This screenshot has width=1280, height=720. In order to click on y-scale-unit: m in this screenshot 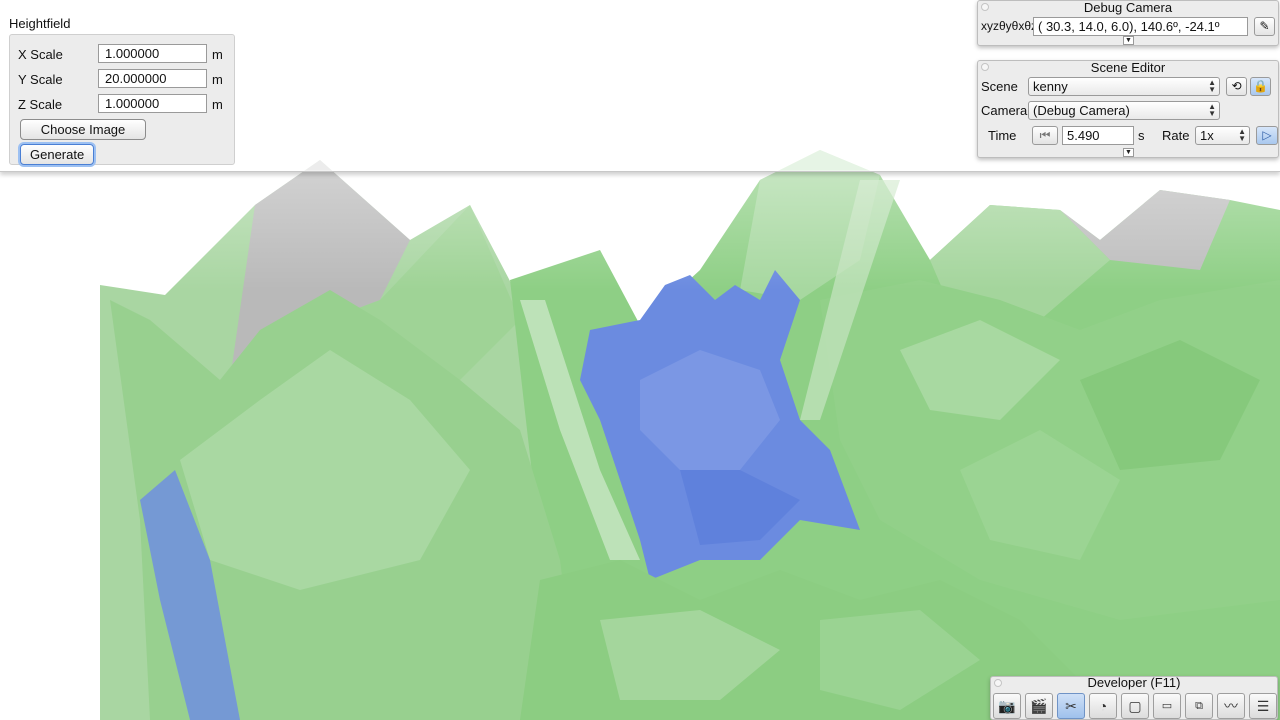, I will do `click(217, 79)`.